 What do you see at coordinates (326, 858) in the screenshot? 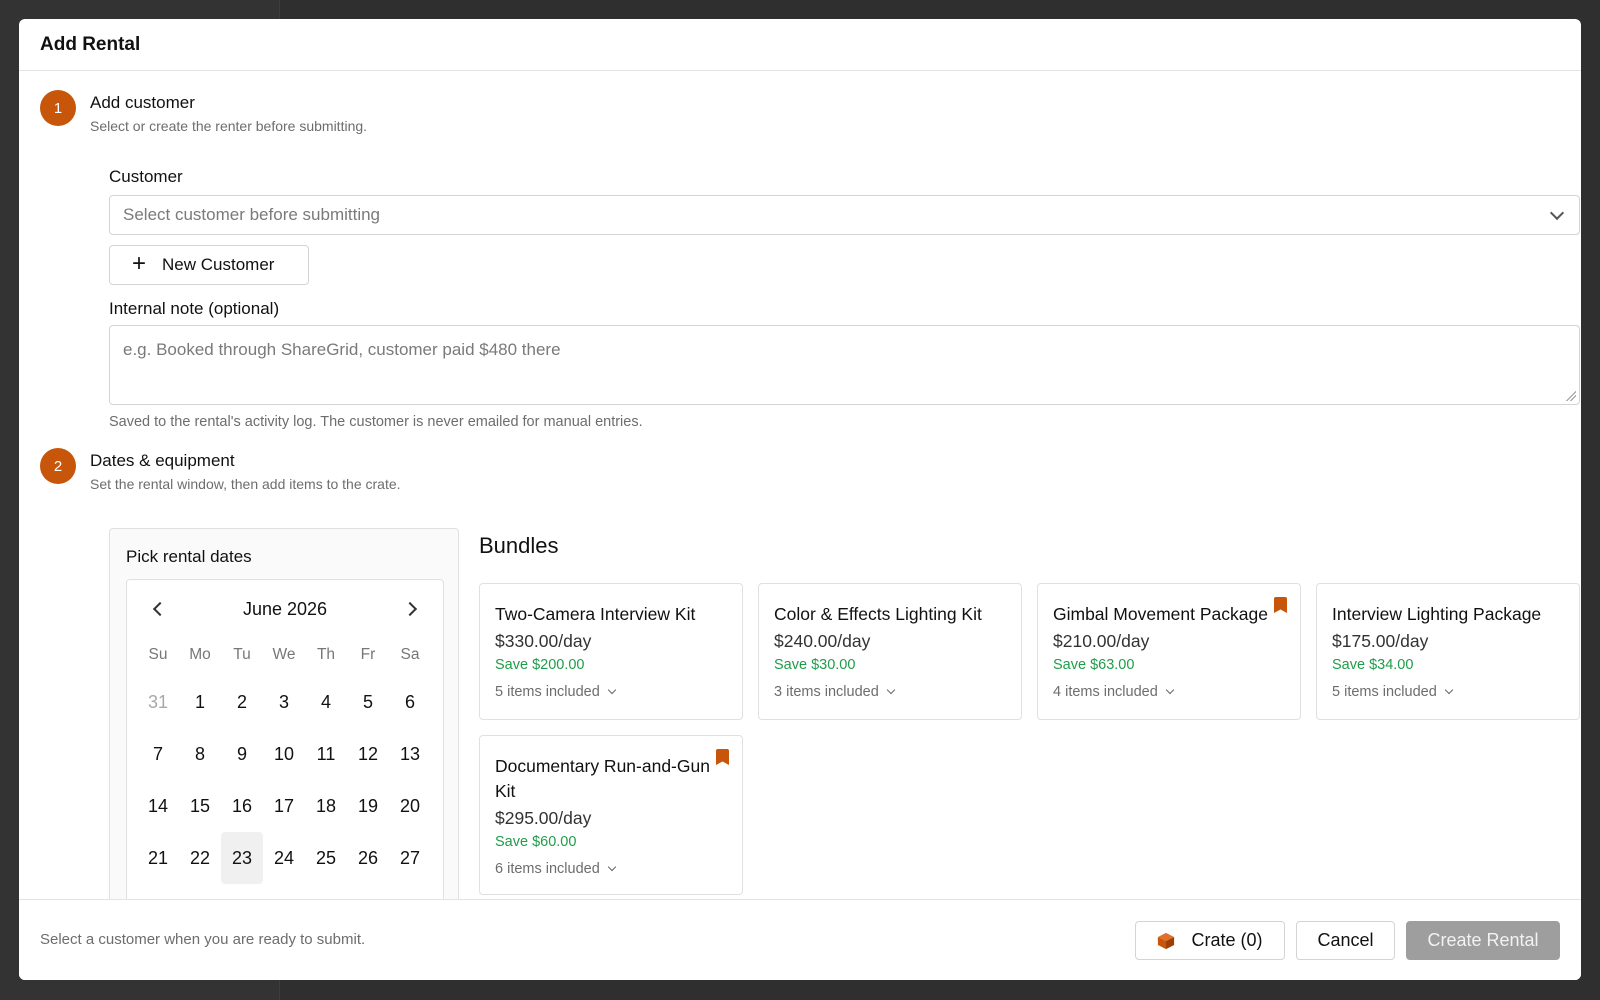
I see `calendar-day: 25` at bounding box center [326, 858].